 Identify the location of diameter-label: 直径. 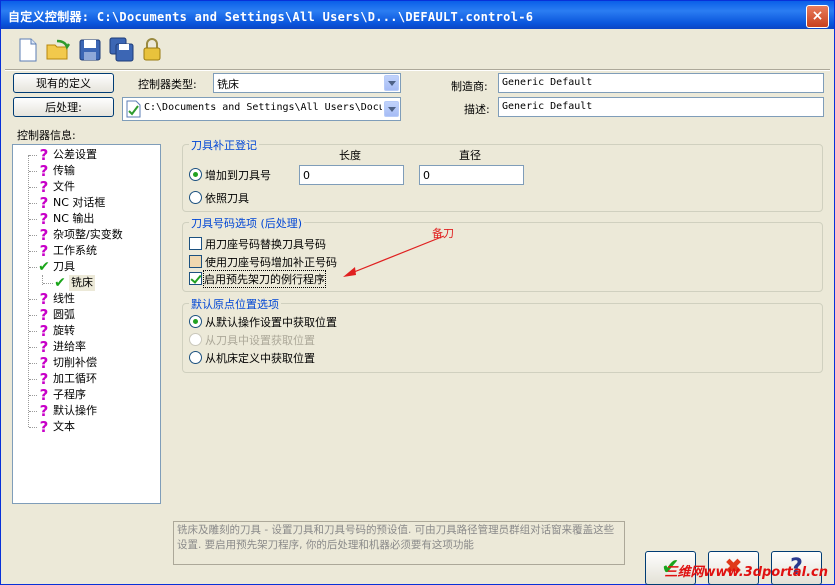
(470, 155).